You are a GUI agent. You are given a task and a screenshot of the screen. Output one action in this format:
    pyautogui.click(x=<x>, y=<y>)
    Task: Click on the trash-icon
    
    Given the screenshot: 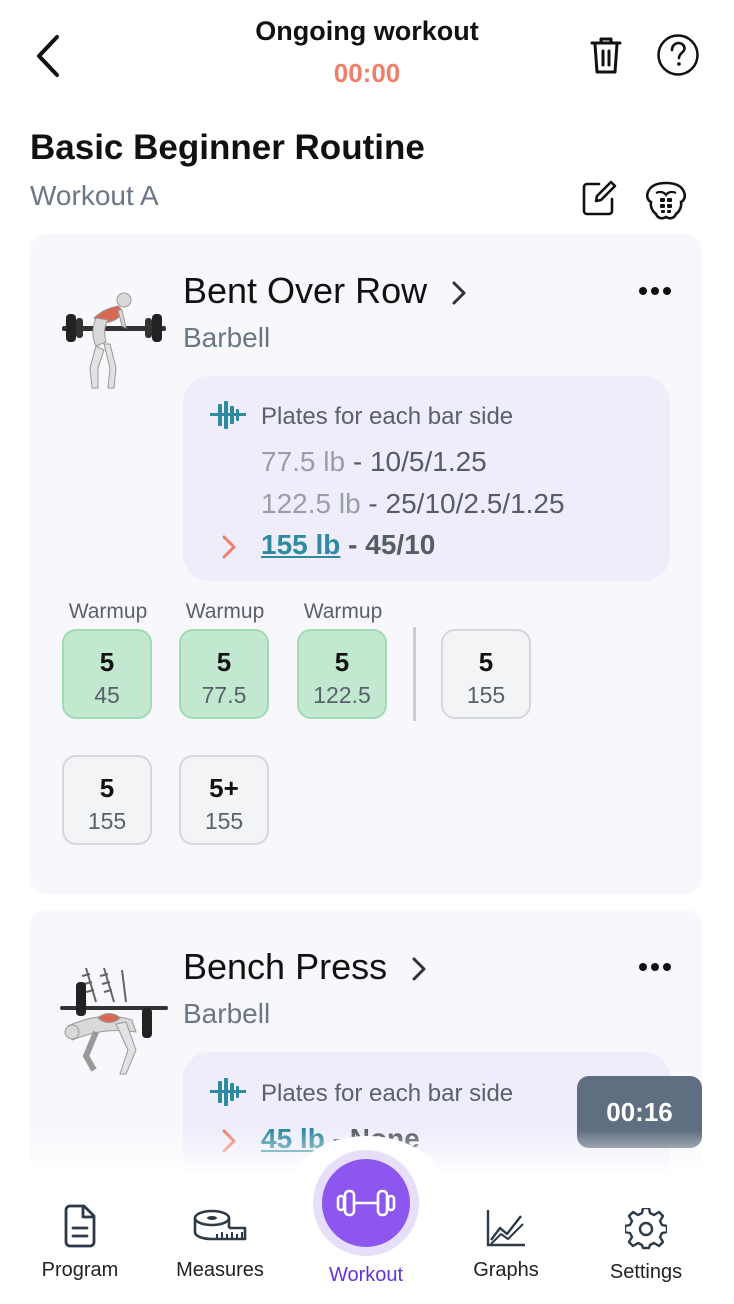 What is the action you would take?
    pyautogui.click(x=606, y=55)
    